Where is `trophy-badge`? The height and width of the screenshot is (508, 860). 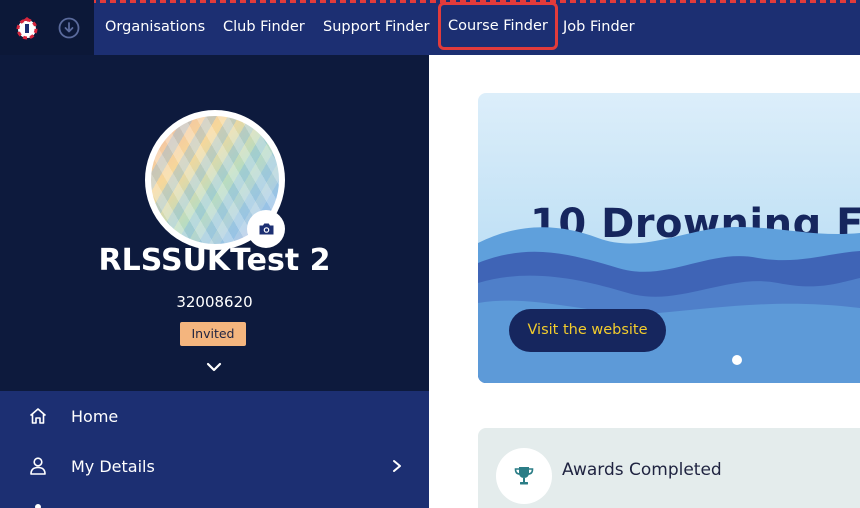
trophy-badge is located at coordinates (524, 476).